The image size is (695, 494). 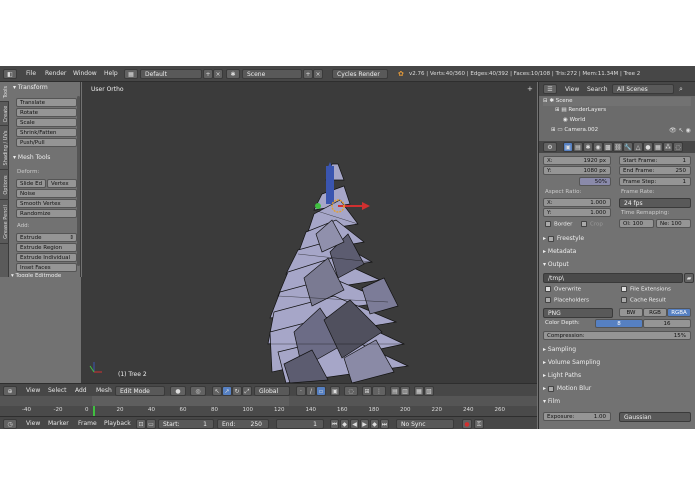 What do you see at coordinates (46, 122) in the screenshot?
I see `scale-button: Scale` at bounding box center [46, 122].